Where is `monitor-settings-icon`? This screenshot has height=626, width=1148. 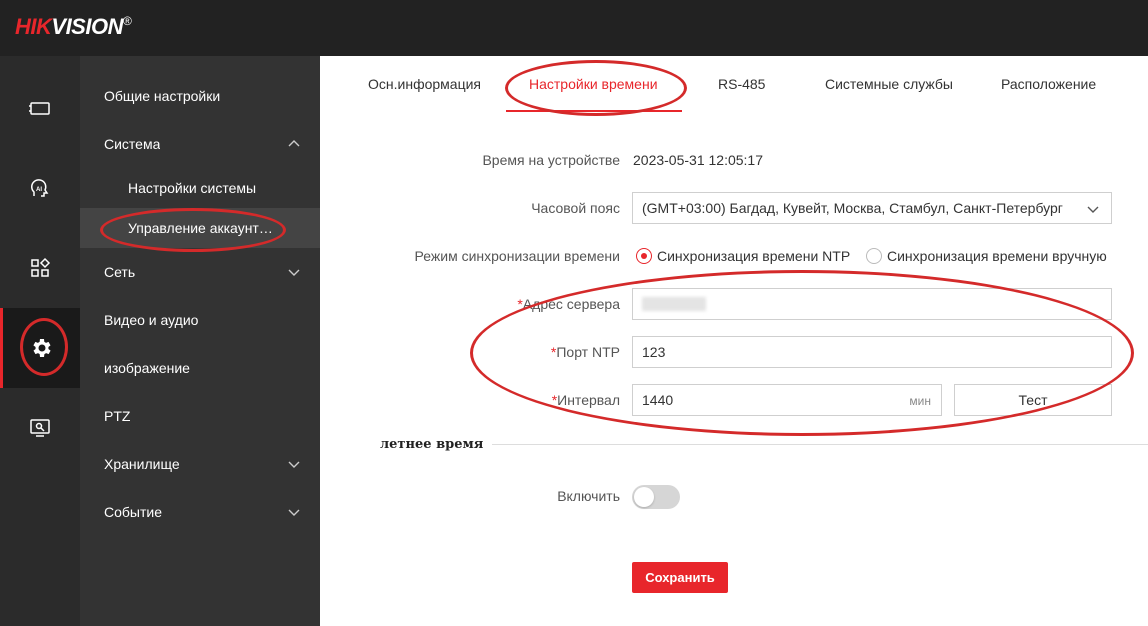 monitor-settings-icon is located at coordinates (40, 428).